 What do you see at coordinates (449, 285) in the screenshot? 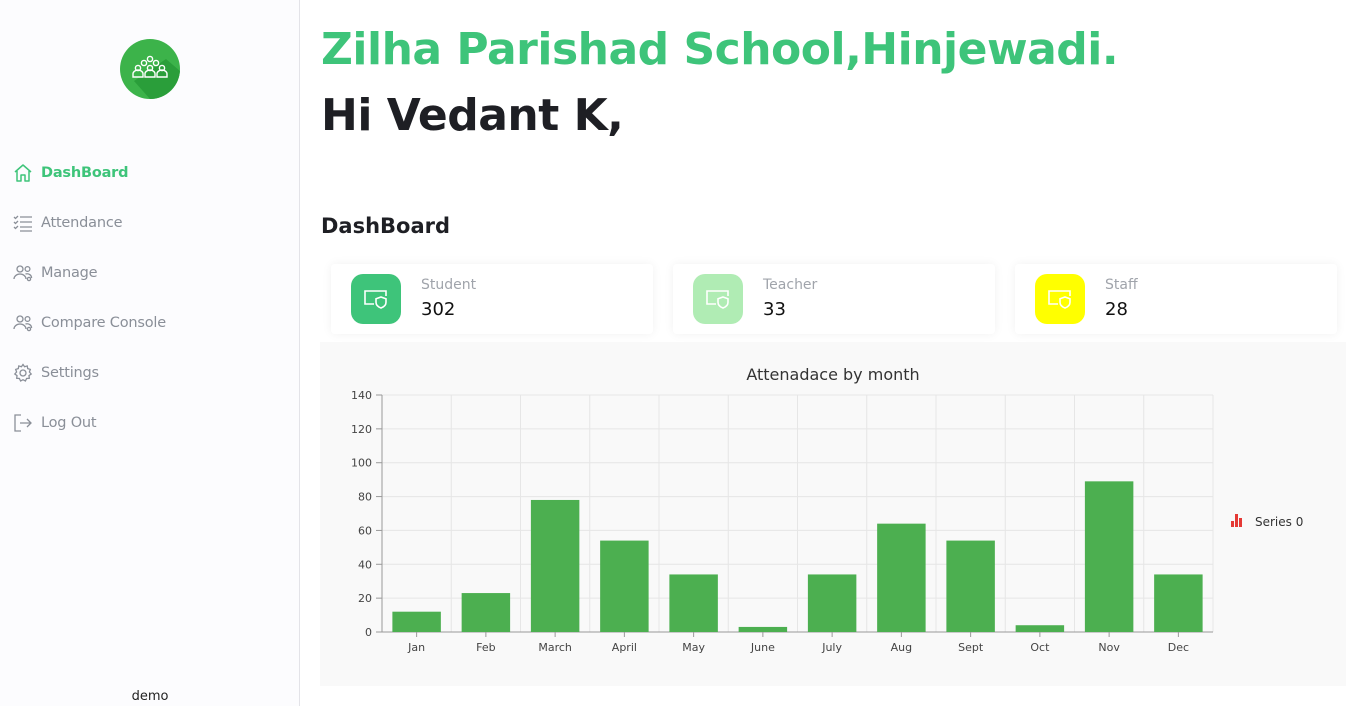
I see `stat-label: Student` at bounding box center [449, 285].